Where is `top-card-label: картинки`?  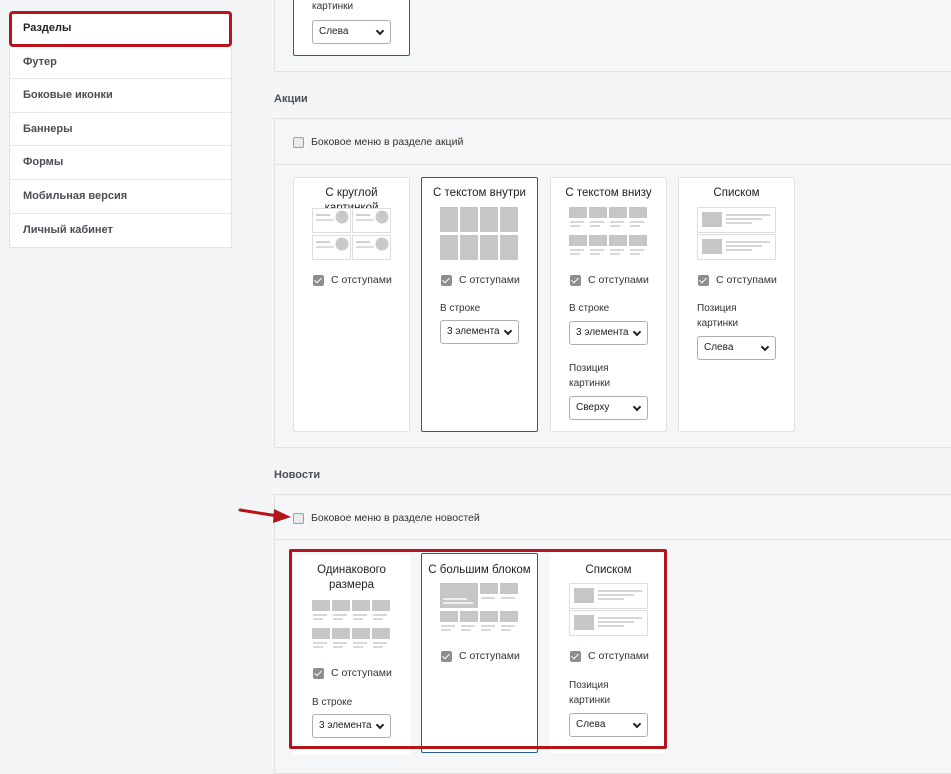 top-card-label: картинки is located at coordinates (333, 6).